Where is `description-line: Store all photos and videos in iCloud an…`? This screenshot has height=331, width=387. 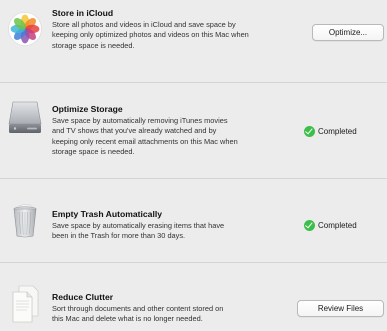
description-line: Store all photos and videos in iCloud an… is located at coordinates (144, 24).